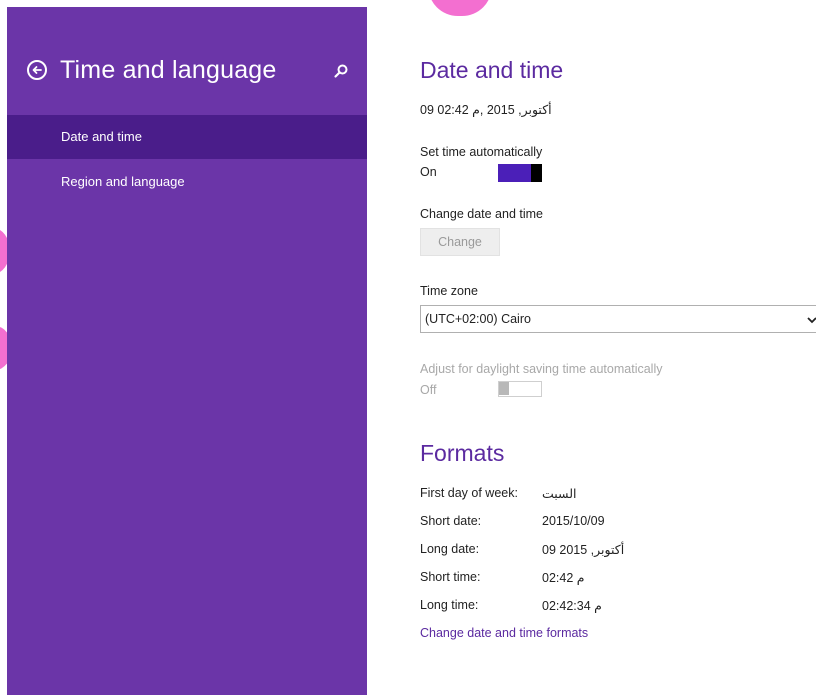 Image resolution: width=816 pixels, height=695 pixels. I want to click on sidebar-title: Time and language, so click(168, 70).